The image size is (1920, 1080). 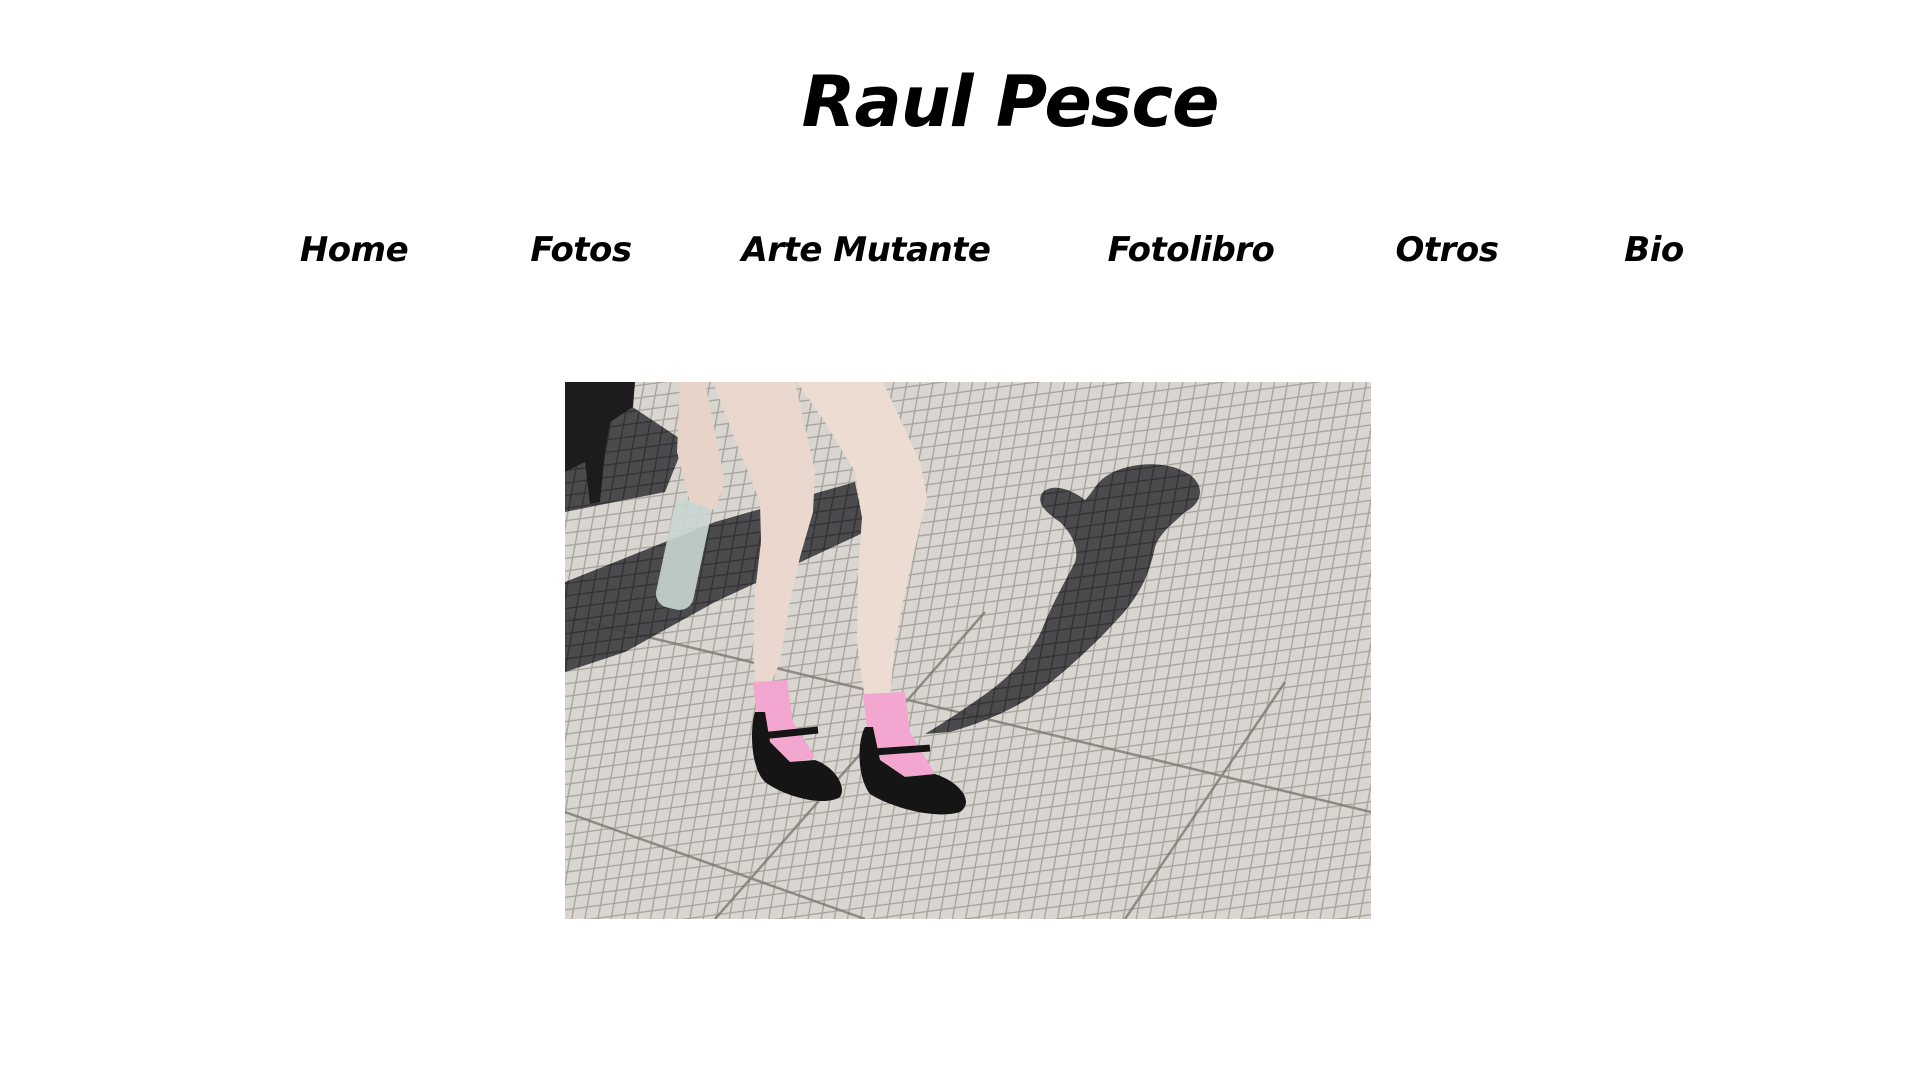 What do you see at coordinates (1654, 250) in the screenshot?
I see `nav-item-bio: Bio` at bounding box center [1654, 250].